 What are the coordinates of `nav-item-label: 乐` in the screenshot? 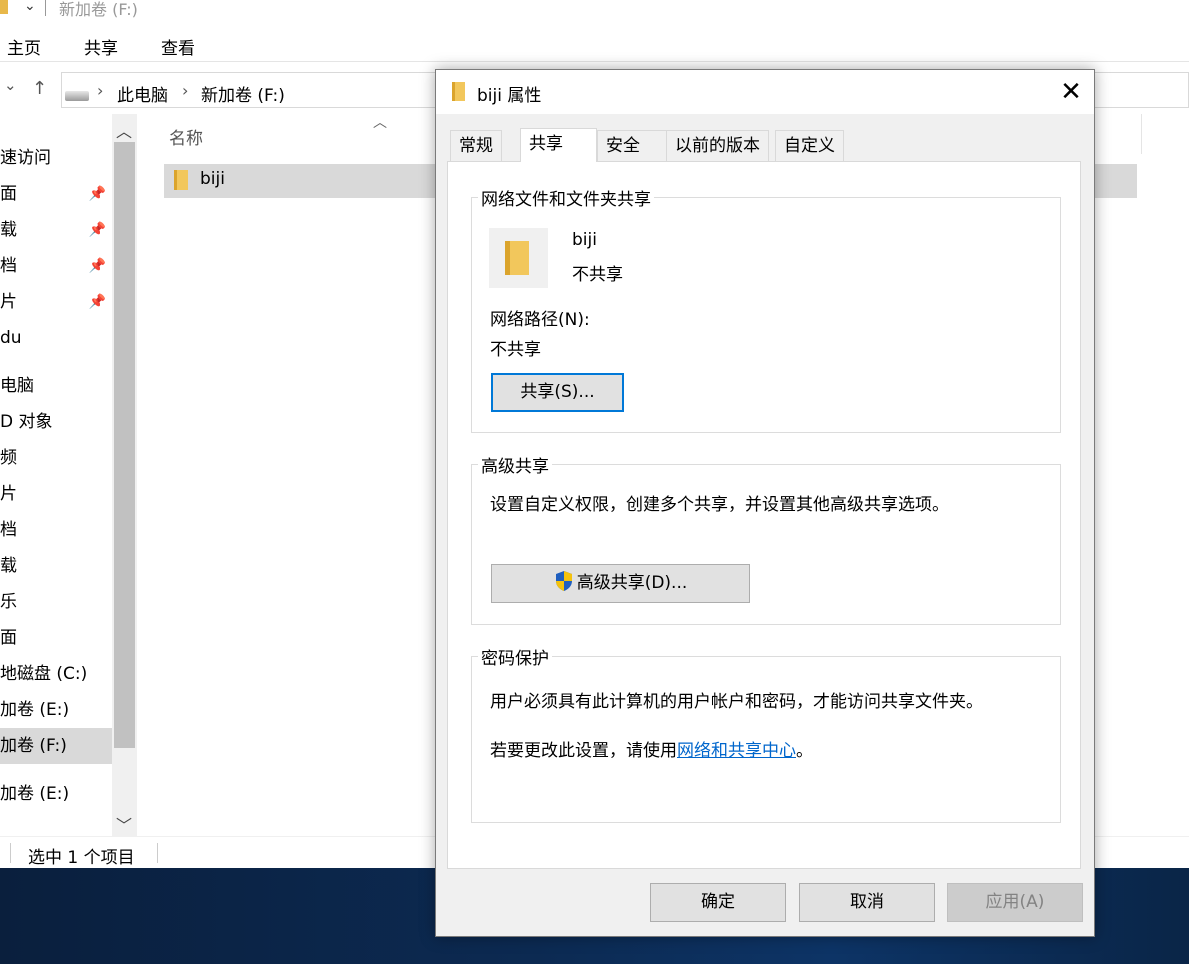 It's located at (8, 602).